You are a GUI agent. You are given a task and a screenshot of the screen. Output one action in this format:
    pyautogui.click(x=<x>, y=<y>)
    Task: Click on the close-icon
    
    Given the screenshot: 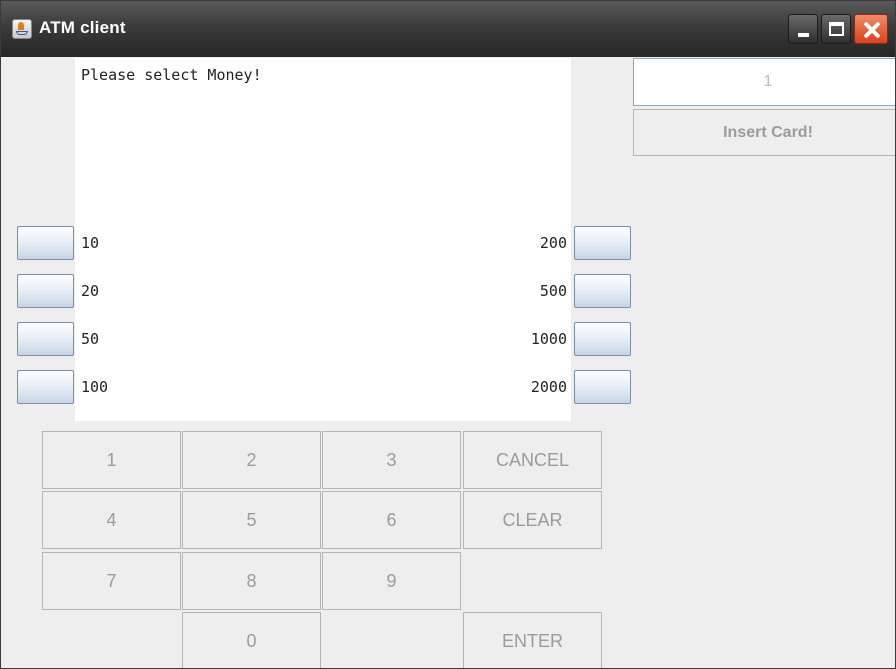 What is the action you would take?
    pyautogui.click(x=871, y=29)
    